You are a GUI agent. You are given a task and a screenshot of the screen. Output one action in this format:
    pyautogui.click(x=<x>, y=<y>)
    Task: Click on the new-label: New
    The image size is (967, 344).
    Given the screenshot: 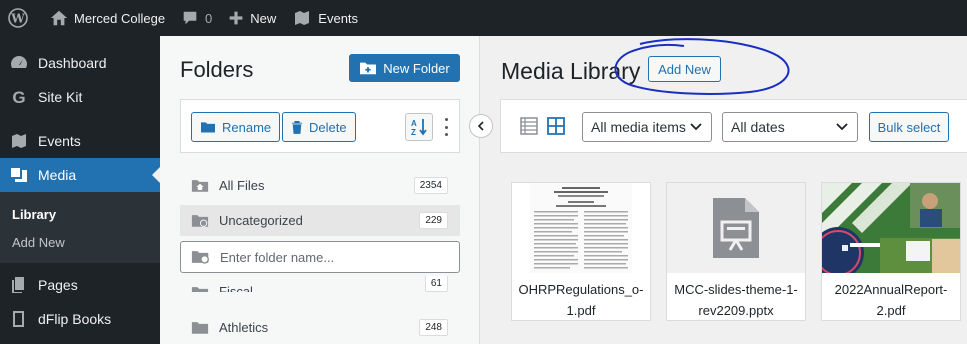 What is the action you would take?
    pyautogui.click(x=263, y=18)
    